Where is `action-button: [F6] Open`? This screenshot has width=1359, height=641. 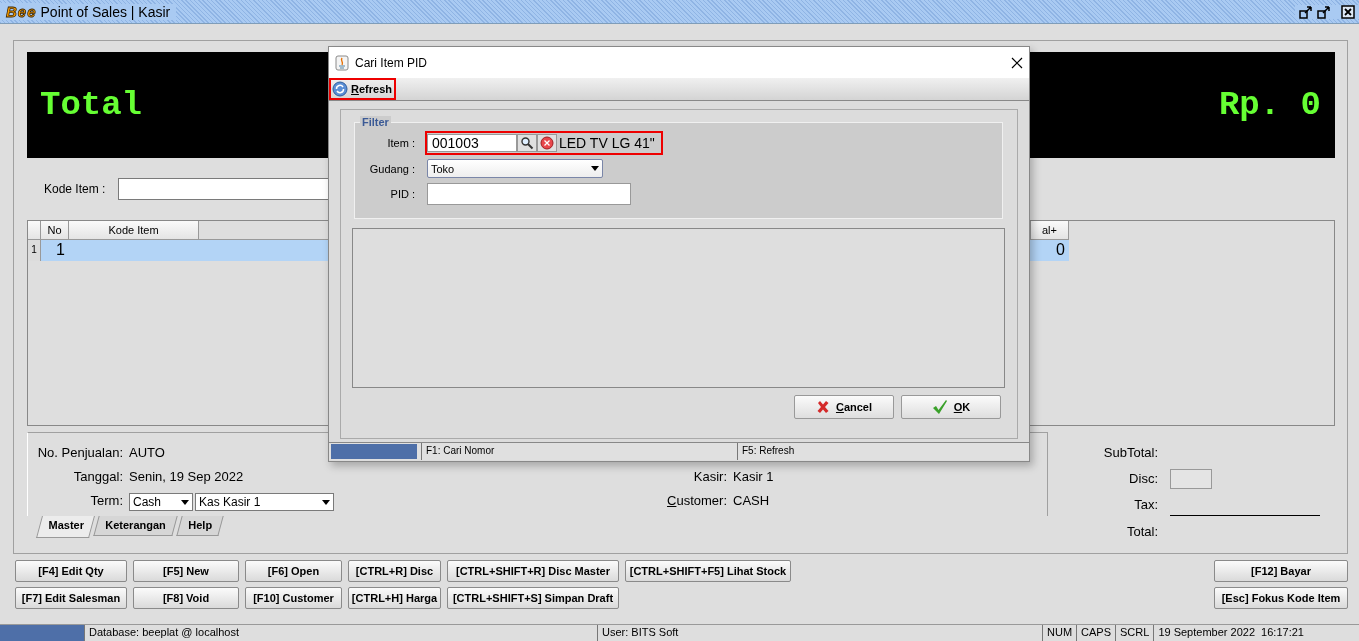
action-button: [F6] Open is located at coordinates (293, 571).